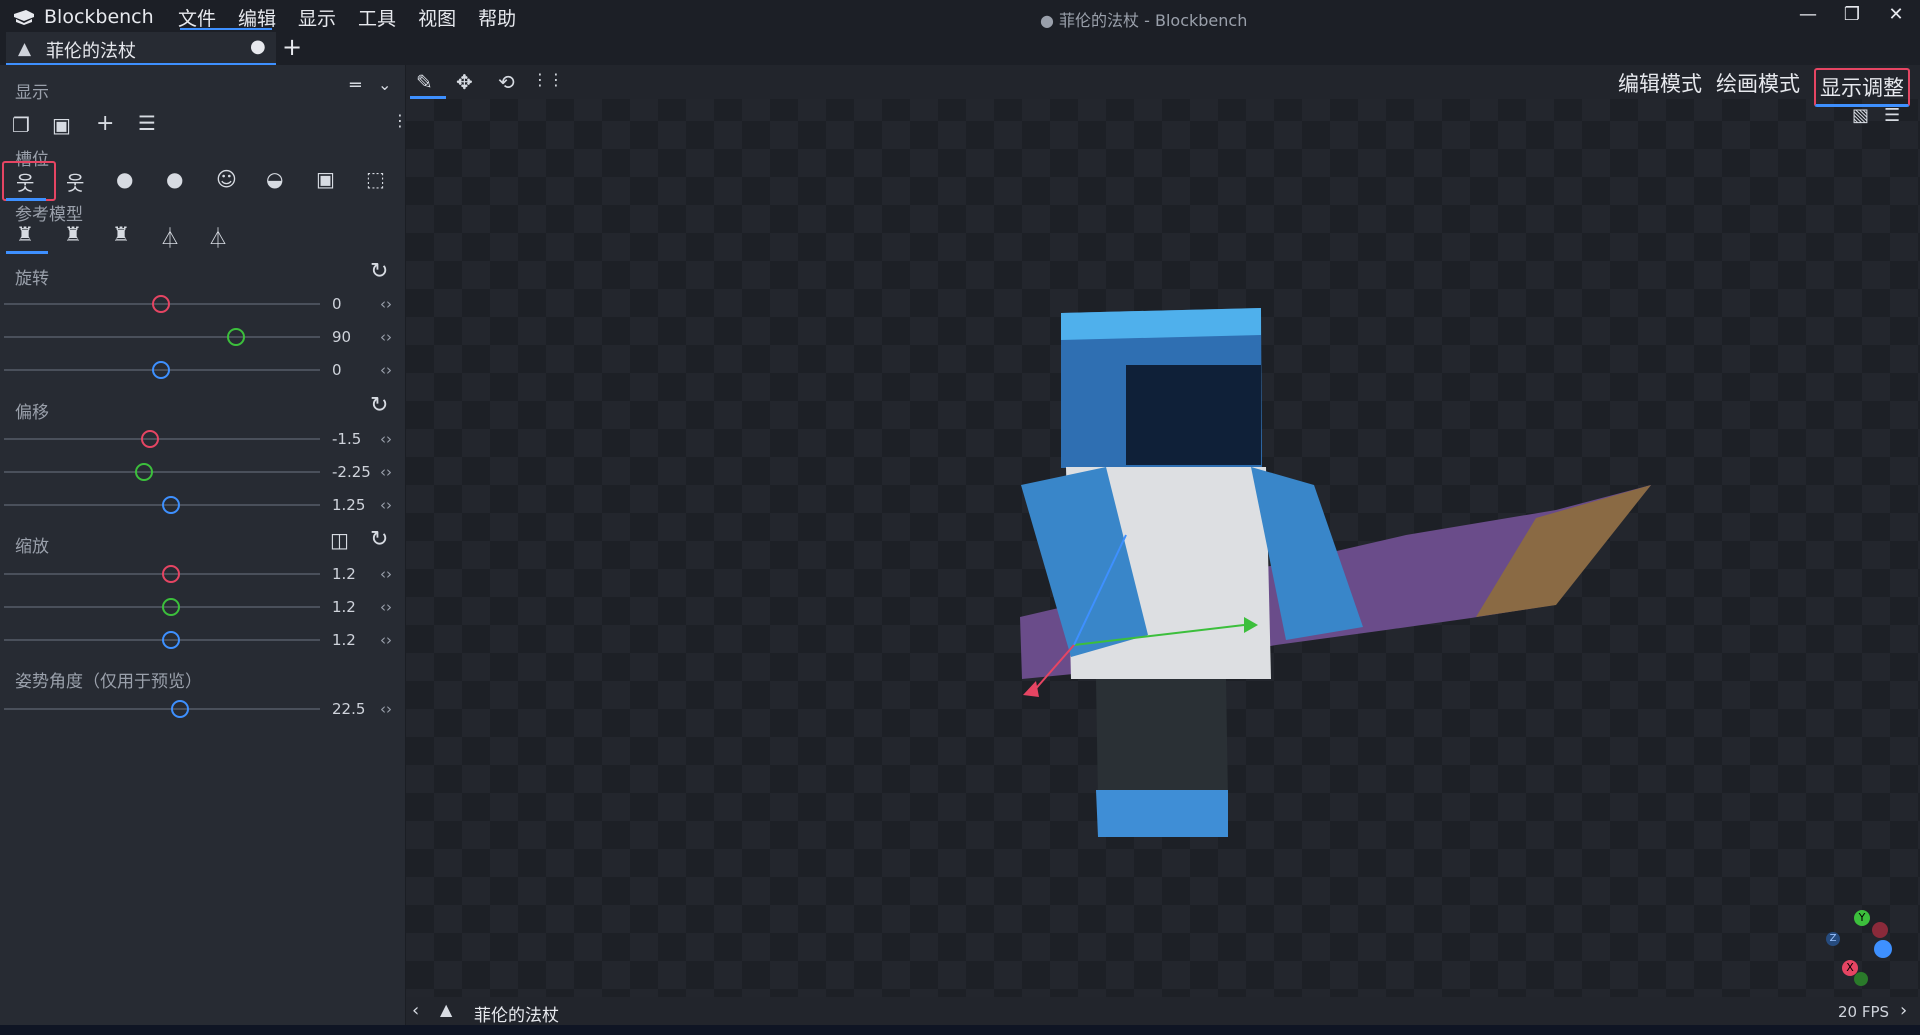  Describe the element at coordinates (162, 709) in the screenshot. I see `pose-angle-slider` at that location.